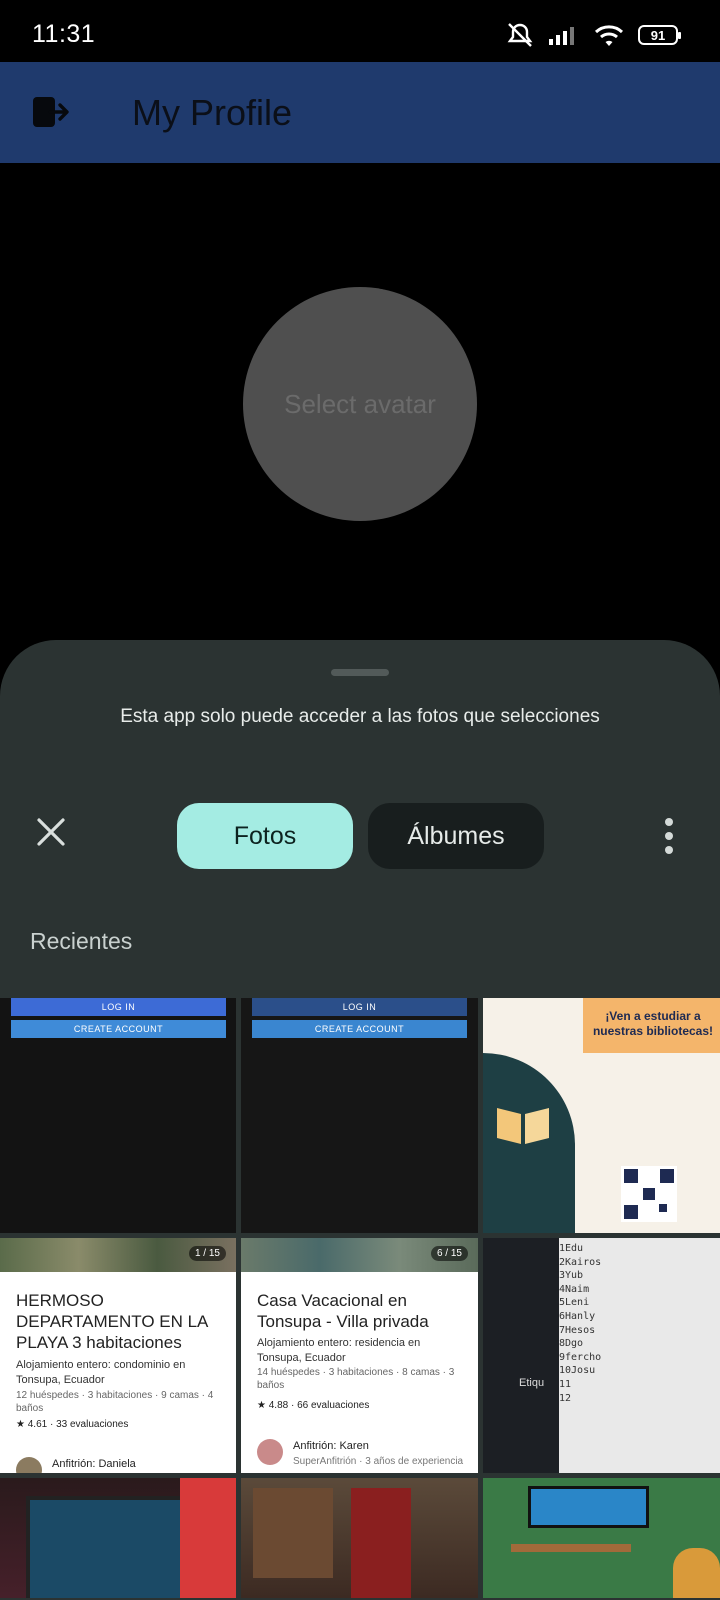 The image size is (720, 1600). I want to click on photo-bookshelf, so click(293, 1533).